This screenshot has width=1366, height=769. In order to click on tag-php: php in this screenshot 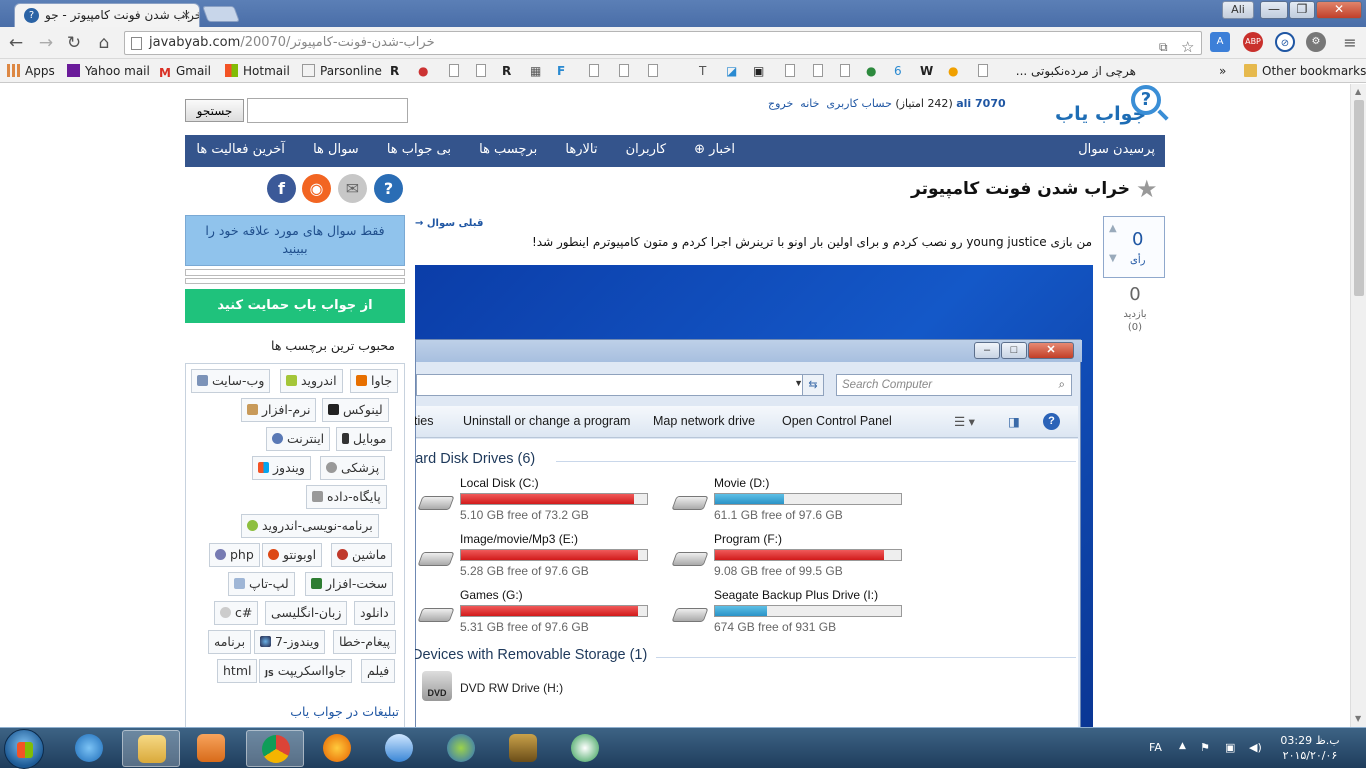, I will do `click(234, 555)`.